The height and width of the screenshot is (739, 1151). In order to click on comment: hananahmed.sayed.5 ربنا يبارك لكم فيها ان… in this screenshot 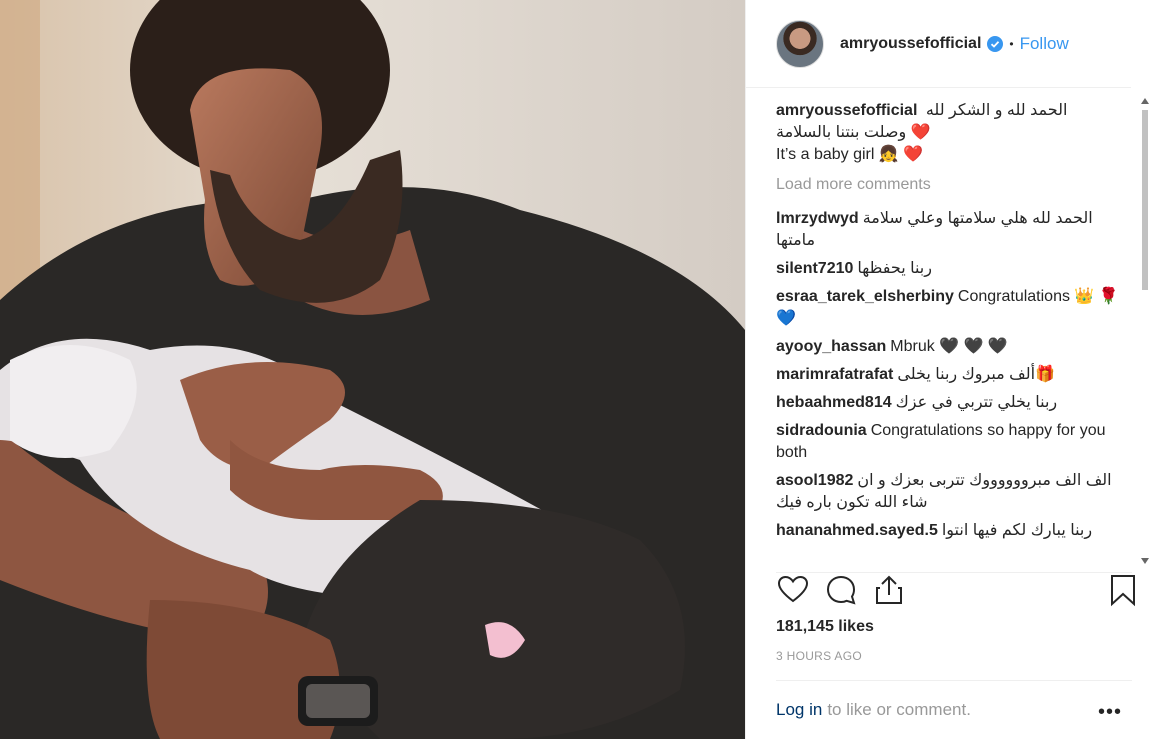, I will do `click(949, 531)`.